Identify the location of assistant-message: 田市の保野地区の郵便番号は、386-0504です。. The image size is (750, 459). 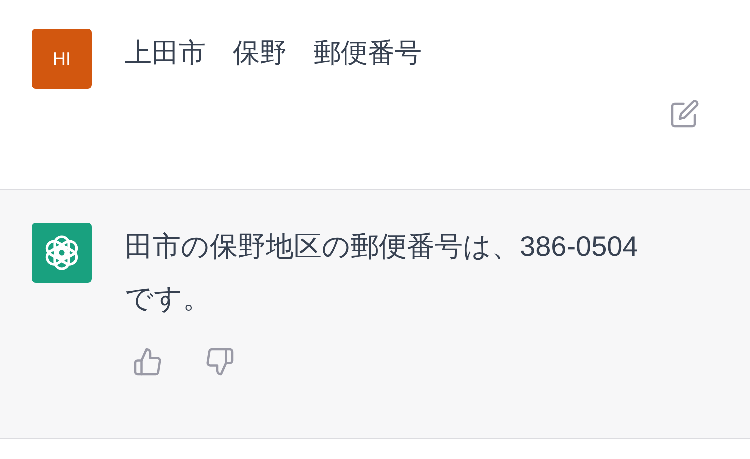
(382, 273).